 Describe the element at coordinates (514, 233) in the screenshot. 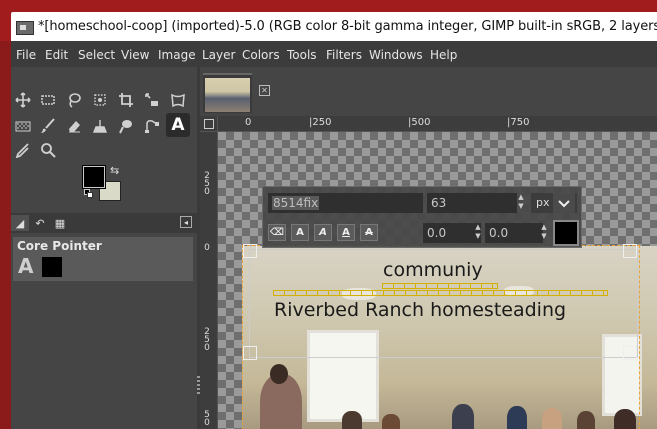

I see `kerning-field: 0.0` at that location.